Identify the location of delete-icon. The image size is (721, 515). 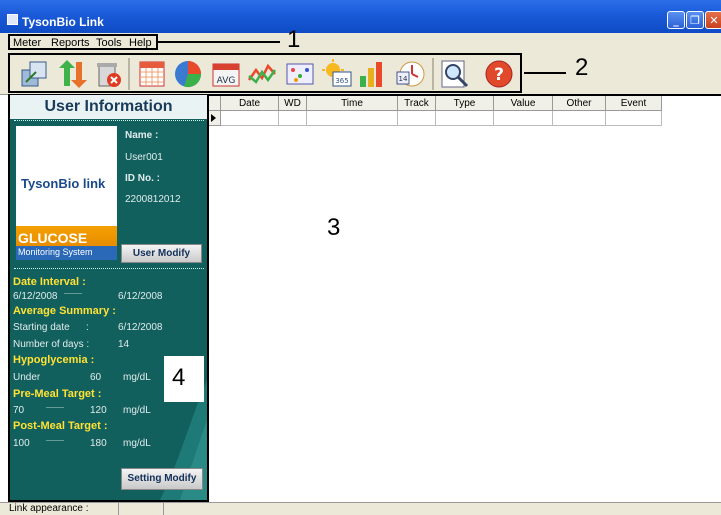
(108, 74).